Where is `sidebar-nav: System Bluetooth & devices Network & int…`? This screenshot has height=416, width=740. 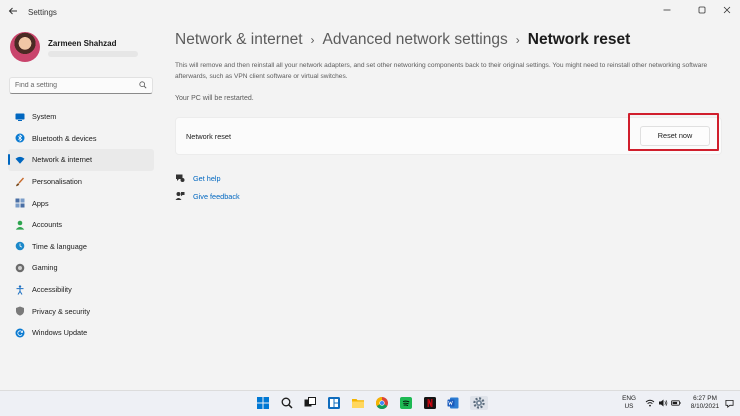
sidebar-nav: System Bluetooth & devices Network & int… is located at coordinates (81, 225).